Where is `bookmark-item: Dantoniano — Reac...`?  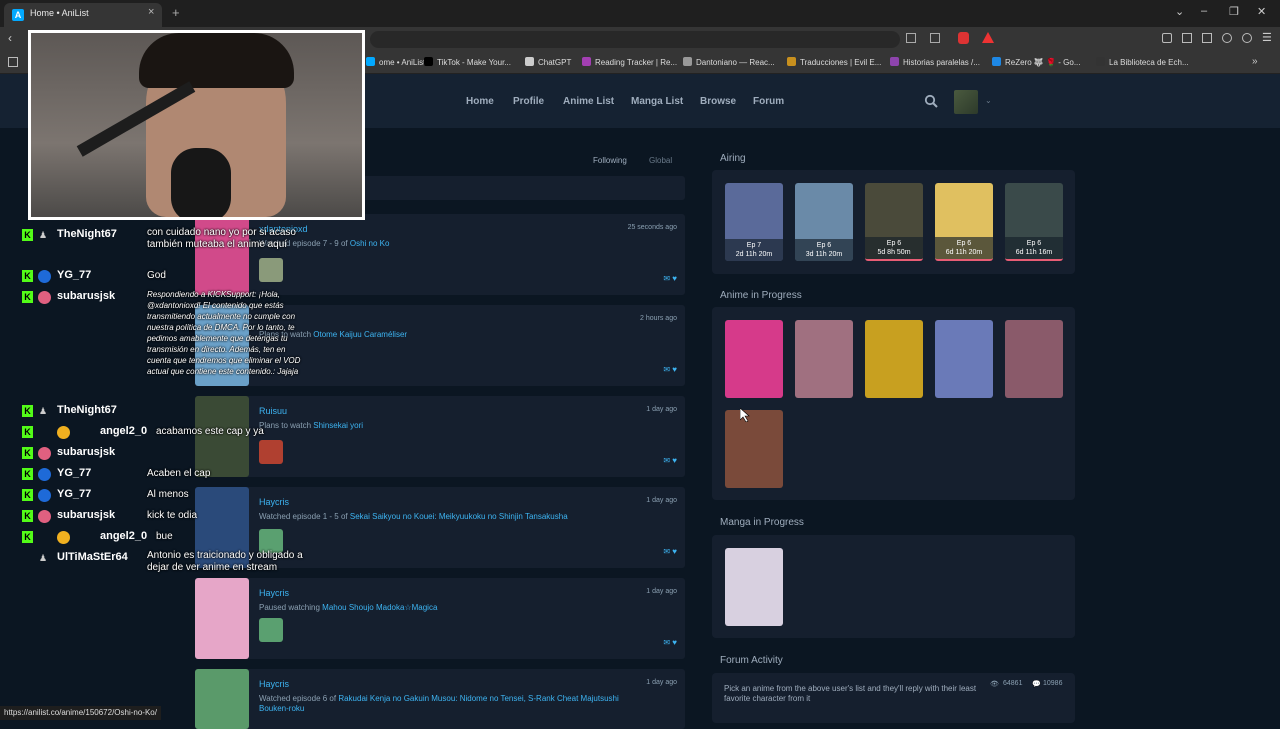
bookmark-item: Dantoniano — Reac... is located at coordinates (729, 62).